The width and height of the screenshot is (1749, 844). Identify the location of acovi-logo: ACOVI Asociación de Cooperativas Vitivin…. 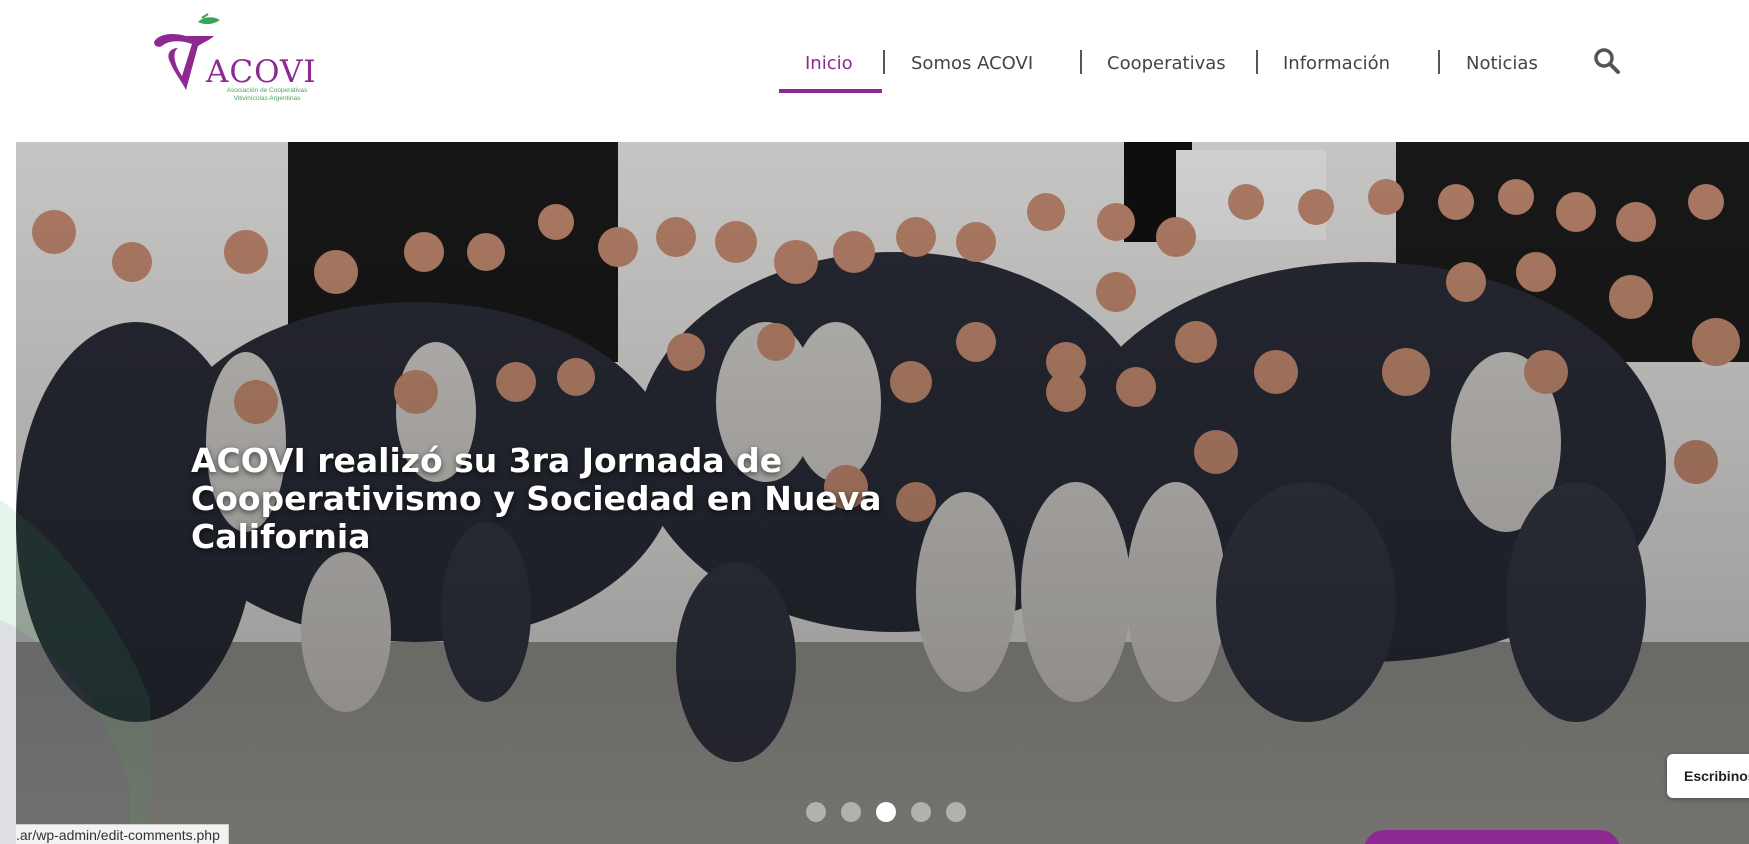
(237, 57).